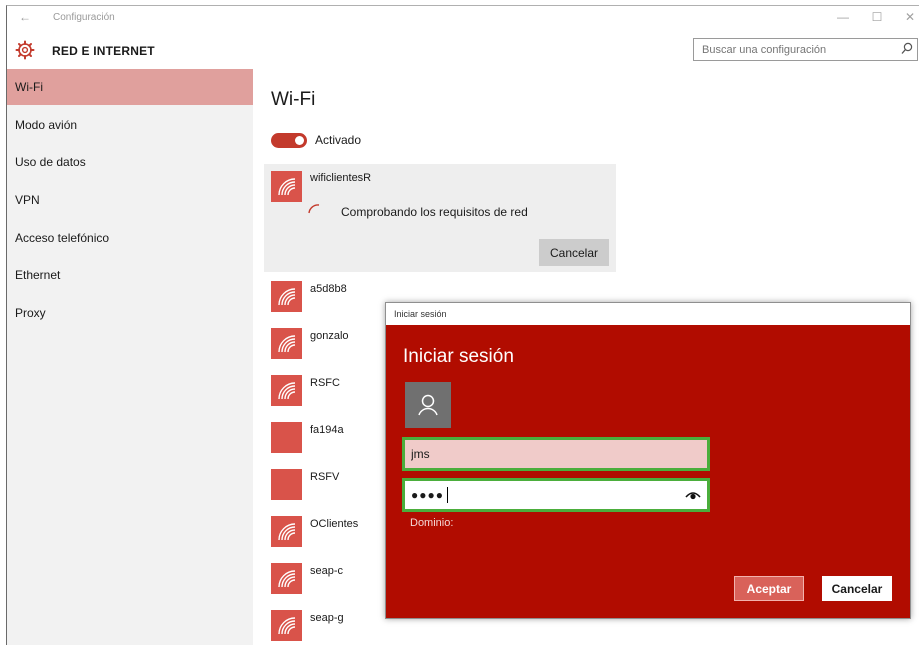 The width and height of the screenshot is (919, 645). Describe the element at coordinates (463, 19) in the screenshot. I see `title-bar: ← Configuración — ☐ ✕` at that location.